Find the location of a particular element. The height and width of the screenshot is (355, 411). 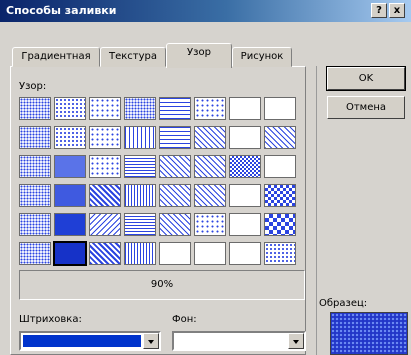

pattern-swatch-checker-sm is located at coordinates (245, 166).